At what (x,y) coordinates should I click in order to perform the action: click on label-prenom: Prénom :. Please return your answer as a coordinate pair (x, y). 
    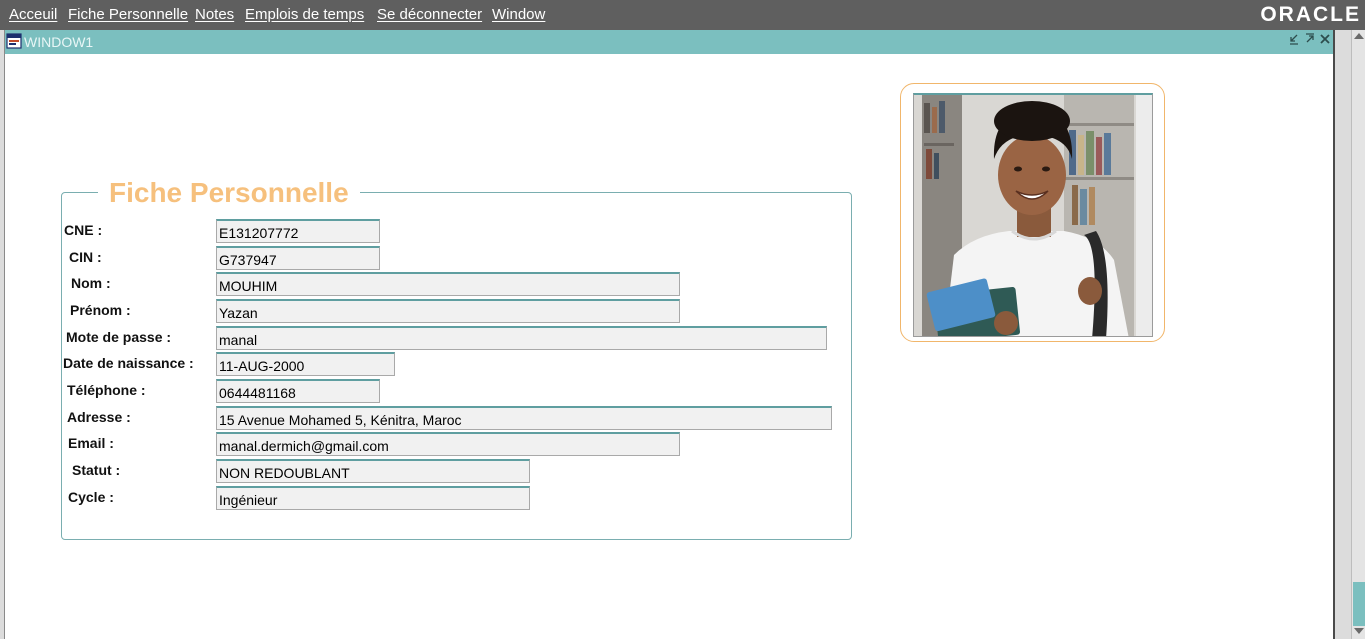
    Looking at the image, I should click on (100, 310).